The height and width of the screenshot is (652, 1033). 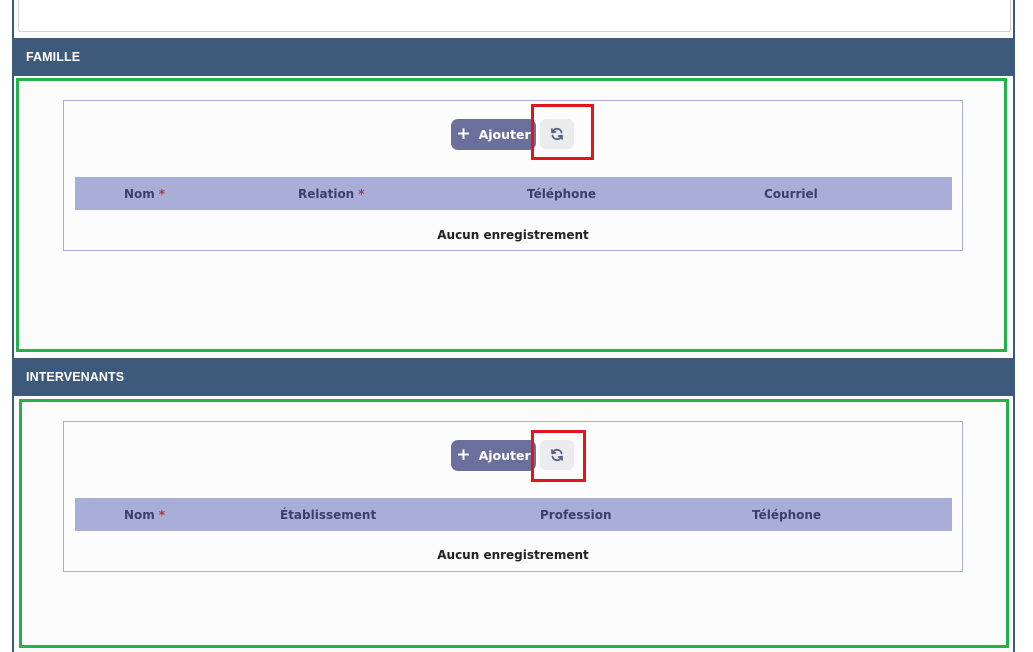 I want to click on section-header-famille: FAMILLE, so click(x=513, y=57).